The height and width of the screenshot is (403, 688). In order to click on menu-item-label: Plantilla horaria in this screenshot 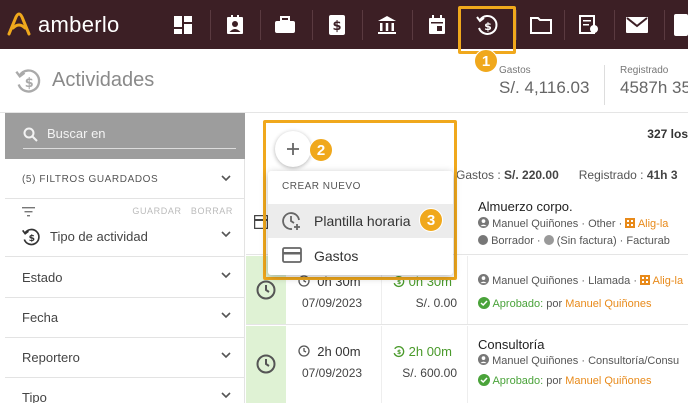, I will do `click(362, 221)`.